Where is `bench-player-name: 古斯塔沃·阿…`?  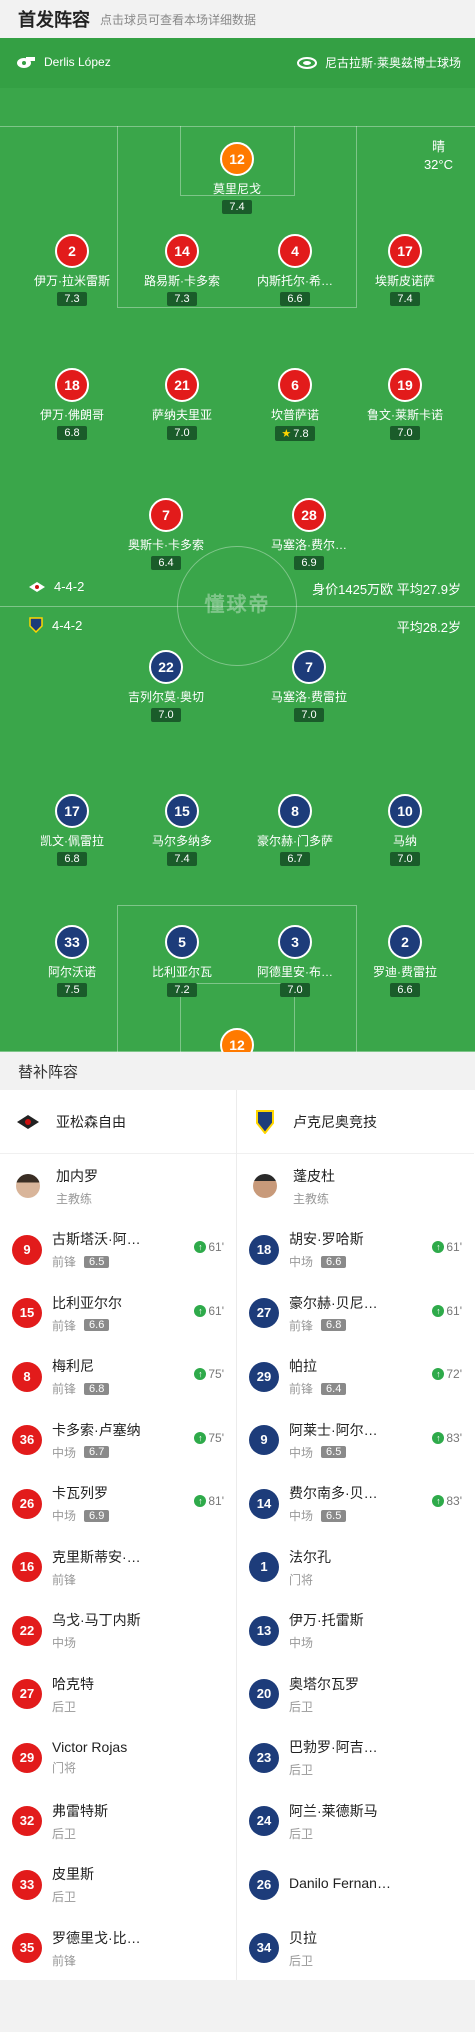
bench-player-name: 古斯塔沃·阿… is located at coordinates (96, 1239).